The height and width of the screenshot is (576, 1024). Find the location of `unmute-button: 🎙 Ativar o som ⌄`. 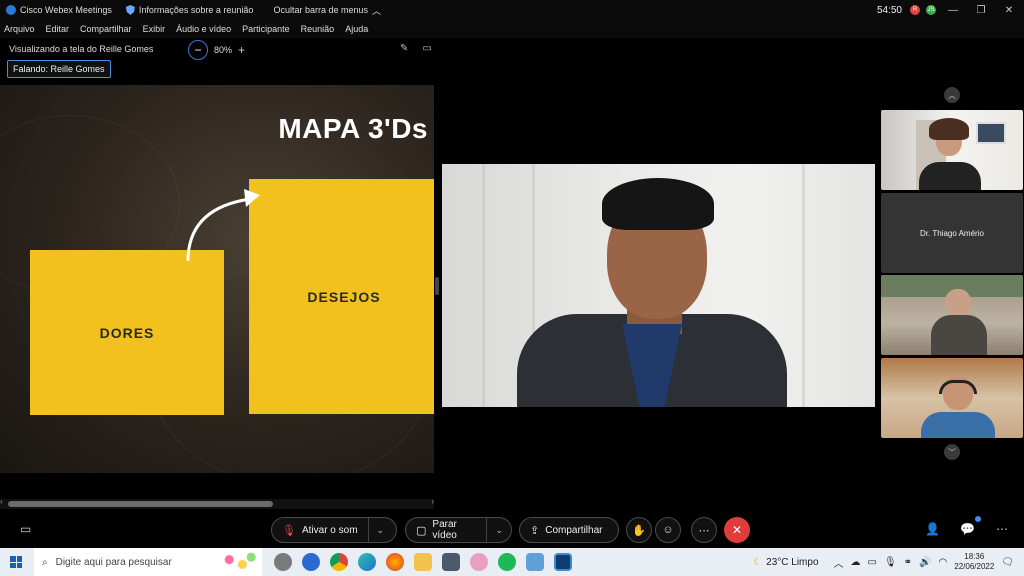

unmute-button: 🎙 Ativar o som ⌄ is located at coordinates (334, 530).